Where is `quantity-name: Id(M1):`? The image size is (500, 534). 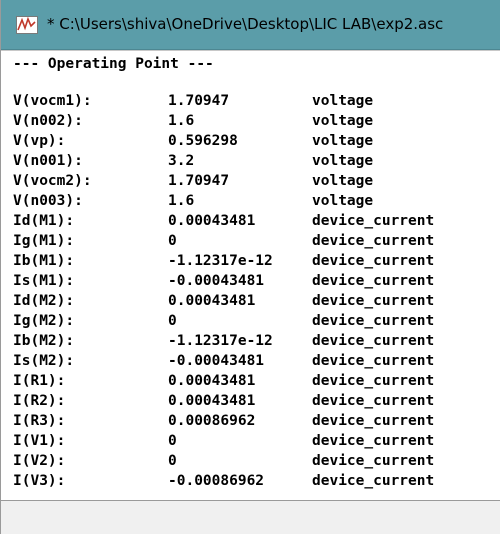
quantity-name: Id(M1): is located at coordinates (44, 221).